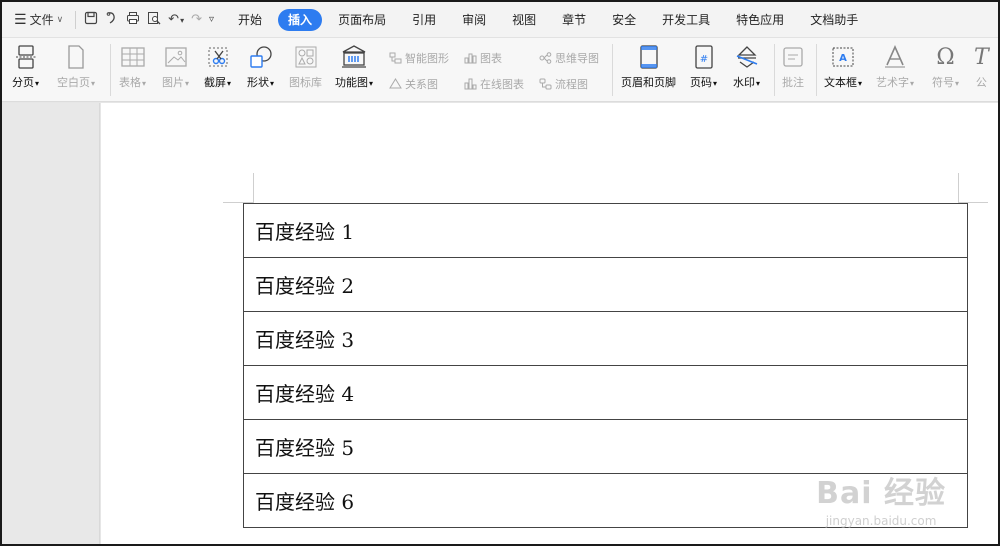 The height and width of the screenshot is (546, 1000). I want to click on table-cell: 百度经验 1, so click(605, 230).